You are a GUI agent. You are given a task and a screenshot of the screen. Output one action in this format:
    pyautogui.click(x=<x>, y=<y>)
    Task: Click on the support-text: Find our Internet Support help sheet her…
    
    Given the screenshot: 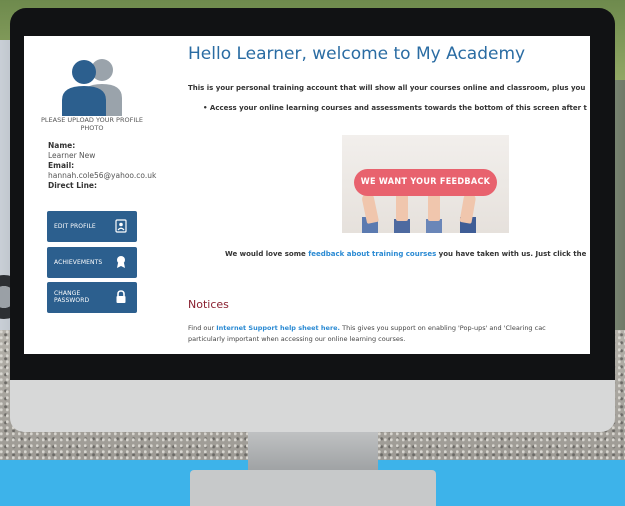 What is the action you would take?
    pyautogui.click(x=367, y=334)
    